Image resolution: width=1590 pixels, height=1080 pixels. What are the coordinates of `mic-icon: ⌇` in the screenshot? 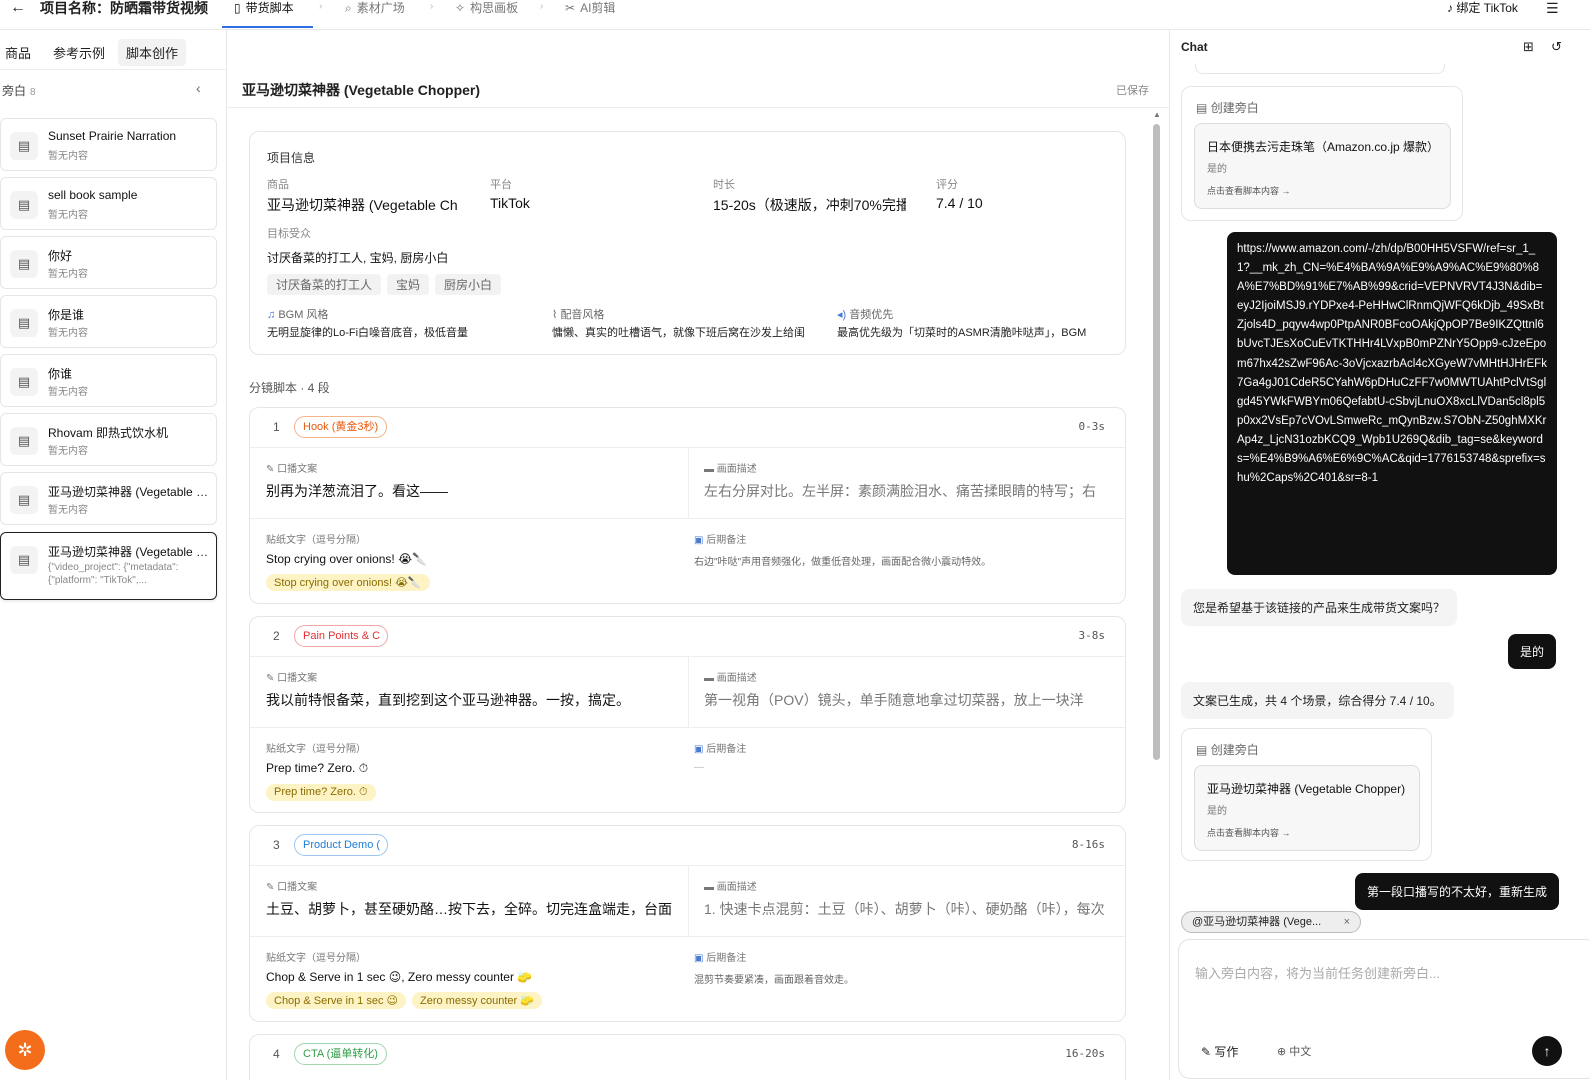 It's located at (555, 315).